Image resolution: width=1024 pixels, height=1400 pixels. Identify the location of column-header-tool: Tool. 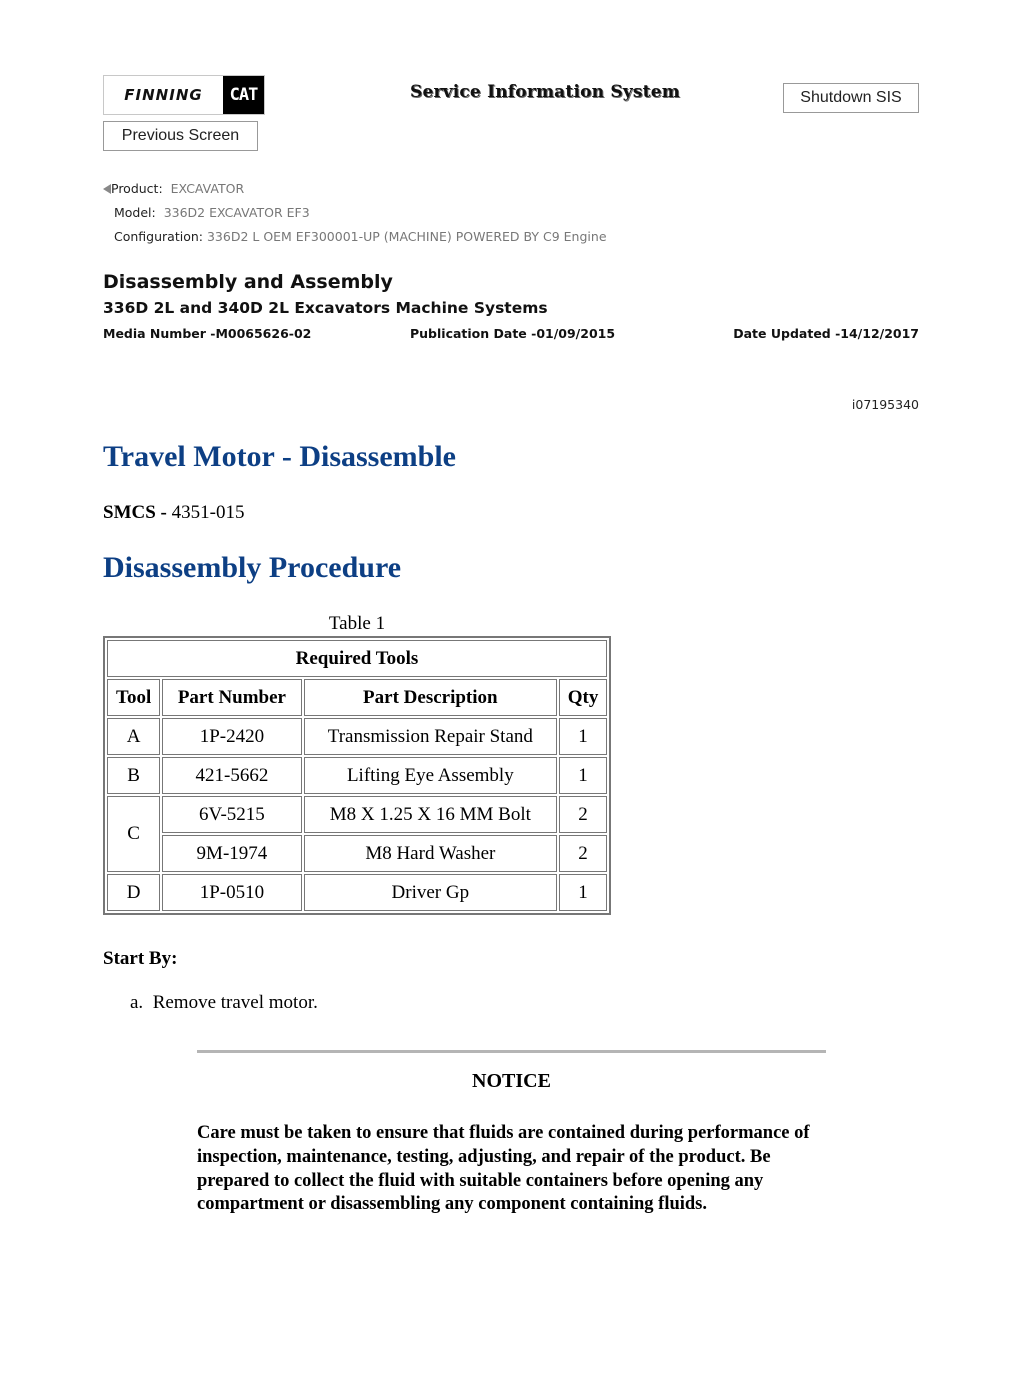
(134, 697).